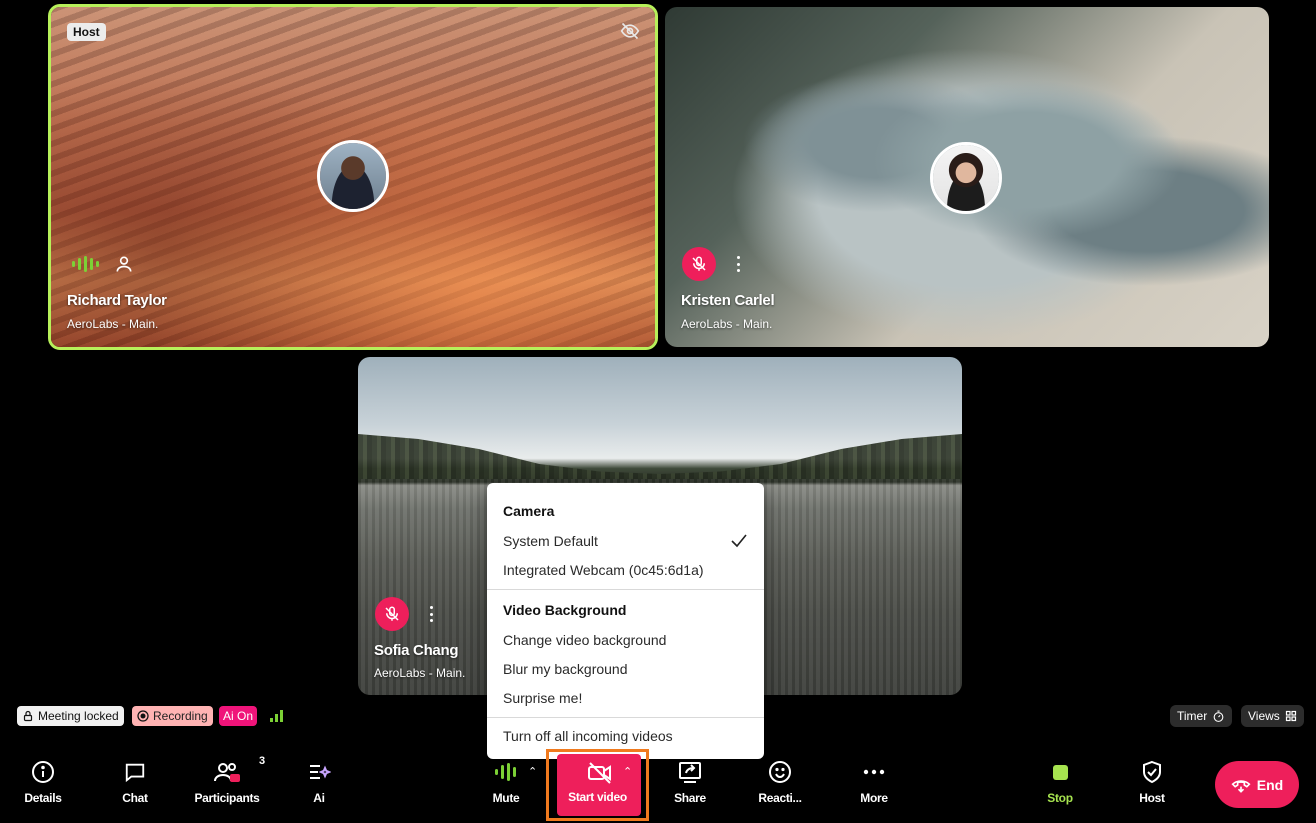 The image size is (1316, 823). Describe the element at coordinates (597, 797) in the screenshot. I see `start-video-label: Start video` at that location.